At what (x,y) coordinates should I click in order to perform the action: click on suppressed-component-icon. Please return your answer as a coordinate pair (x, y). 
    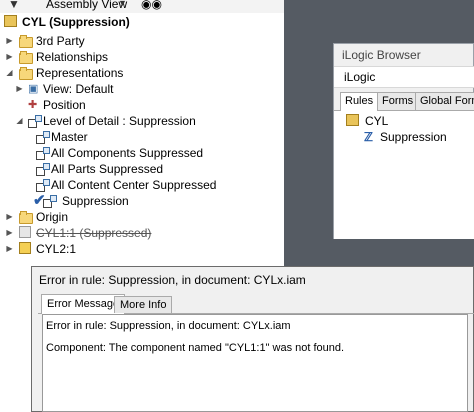
    Looking at the image, I should click on (25, 232).